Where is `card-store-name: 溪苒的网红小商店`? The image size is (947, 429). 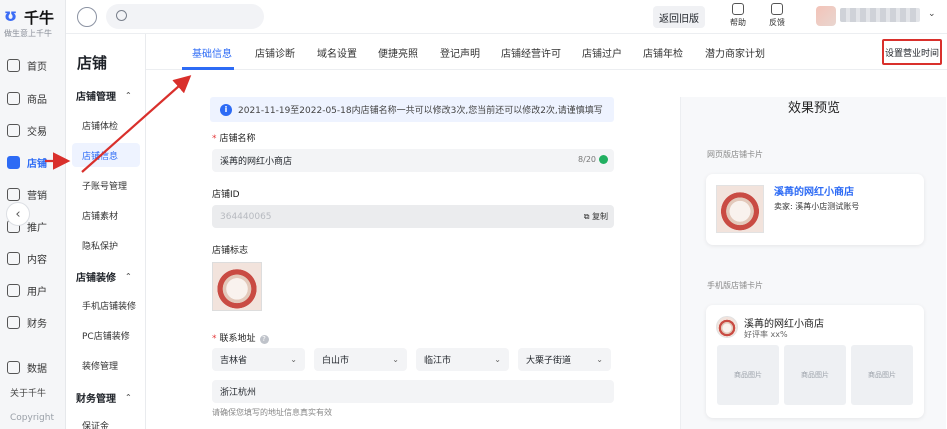
card-store-name: 溪苒的网红小商店 is located at coordinates (784, 324).